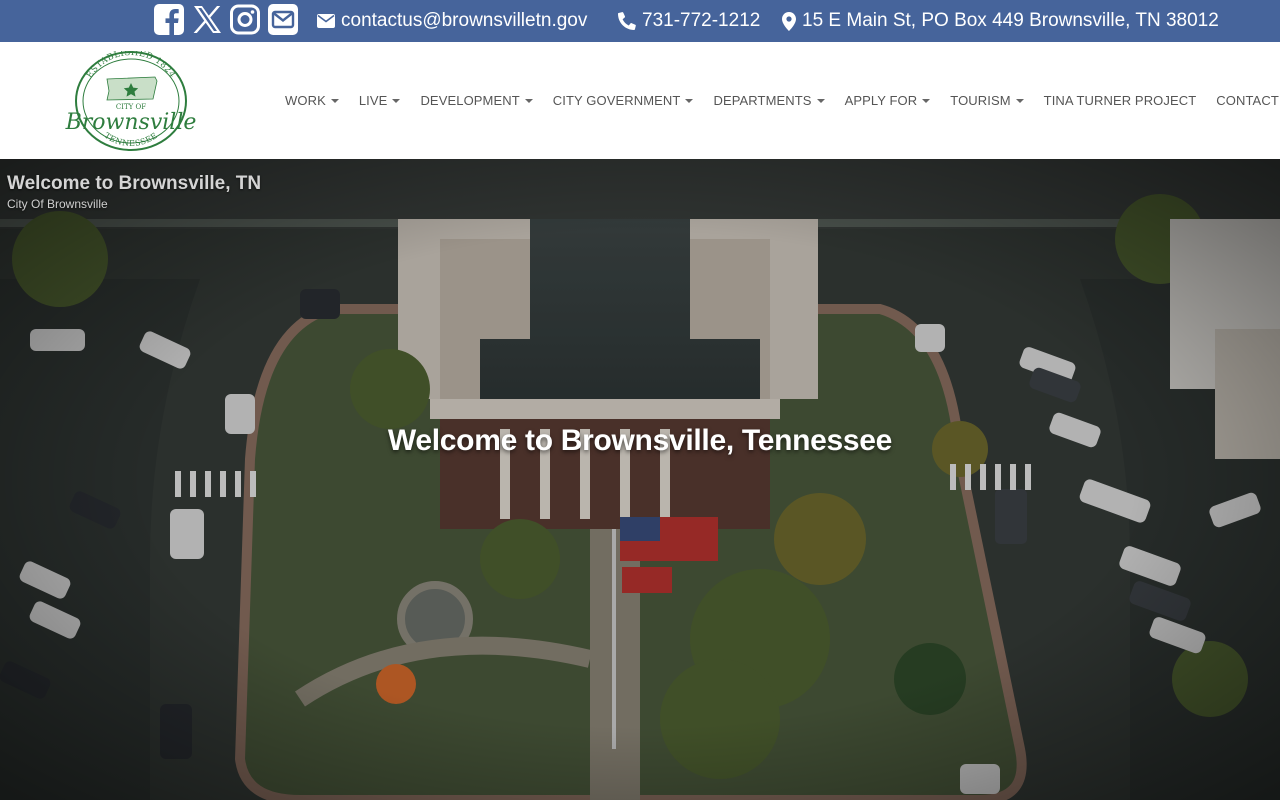 The image size is (1280, 800). I want to click on email-text: contactus@brownsvilletn.gov, so click(464, 20).